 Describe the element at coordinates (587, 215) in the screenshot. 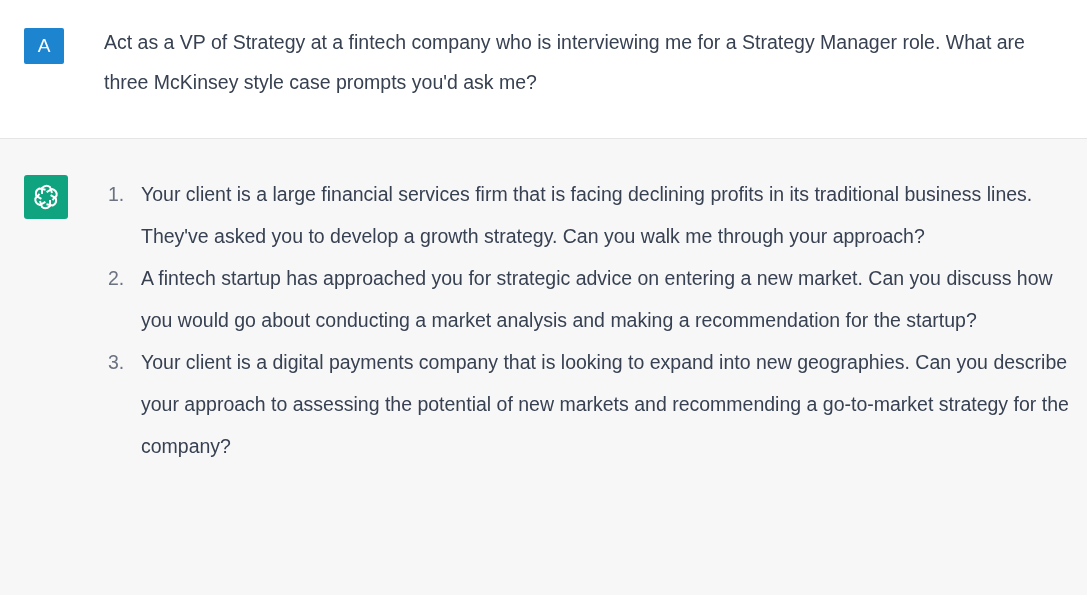

I see `list-item-text: Your client is a large financial services firm that is facing declining profits in its traditional business lines. They've asked you to develop a growth strategy. Can you walk me through your approach?` at that location.